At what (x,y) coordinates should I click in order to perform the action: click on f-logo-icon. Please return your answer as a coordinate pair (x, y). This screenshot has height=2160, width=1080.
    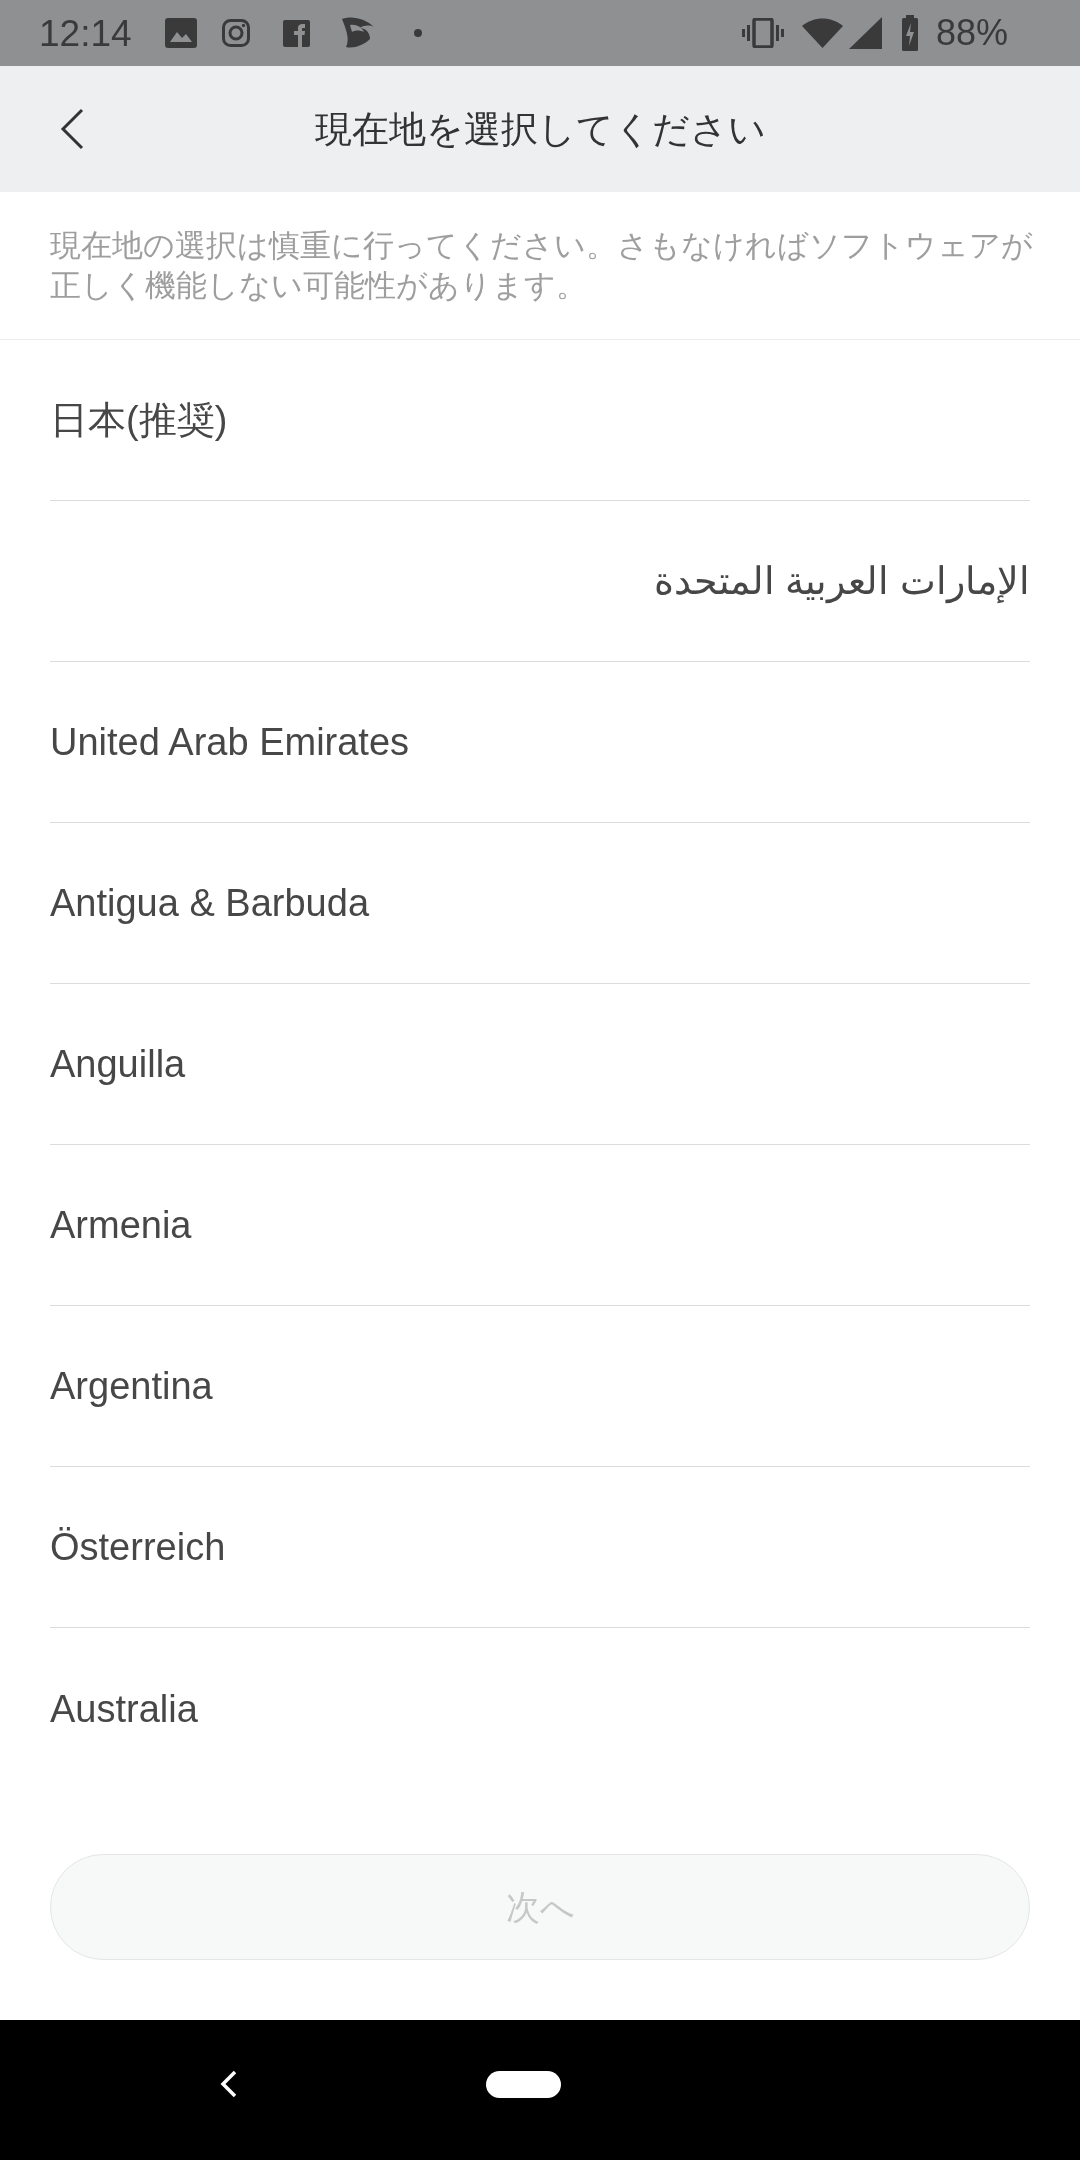
    Looking at the image, I should click on (296, 33).